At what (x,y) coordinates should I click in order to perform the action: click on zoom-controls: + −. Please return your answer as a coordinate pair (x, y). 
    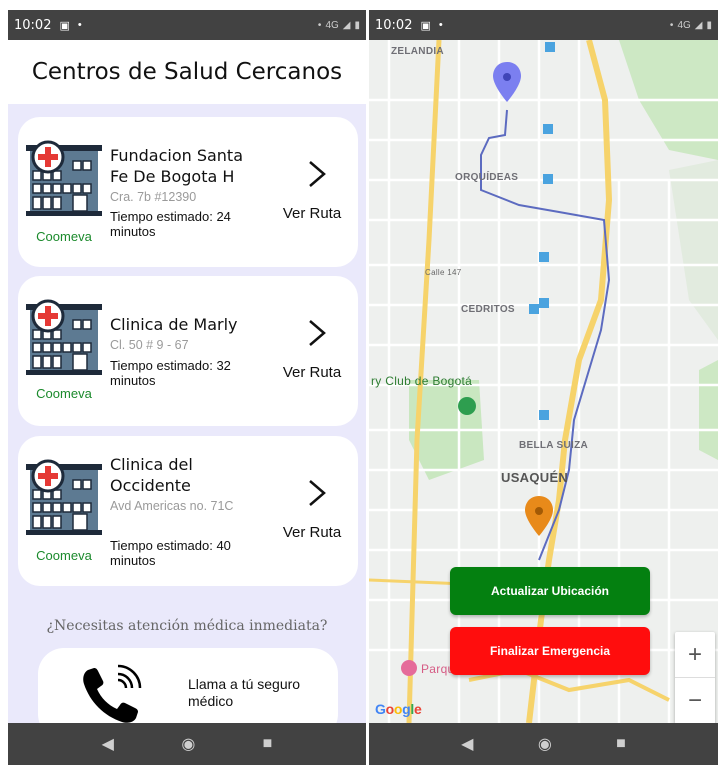
    Looking at the image, I should click on (695, 677).